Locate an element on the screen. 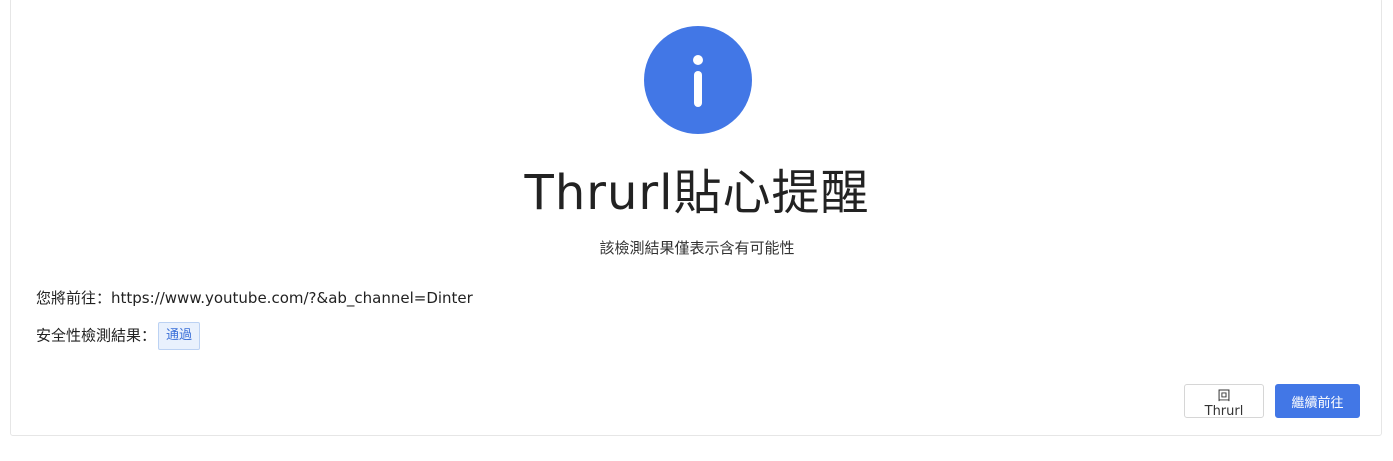 This screenshot has width=1393, height=461. destination-label: 您將前往： is located at coordinates (74, 298).